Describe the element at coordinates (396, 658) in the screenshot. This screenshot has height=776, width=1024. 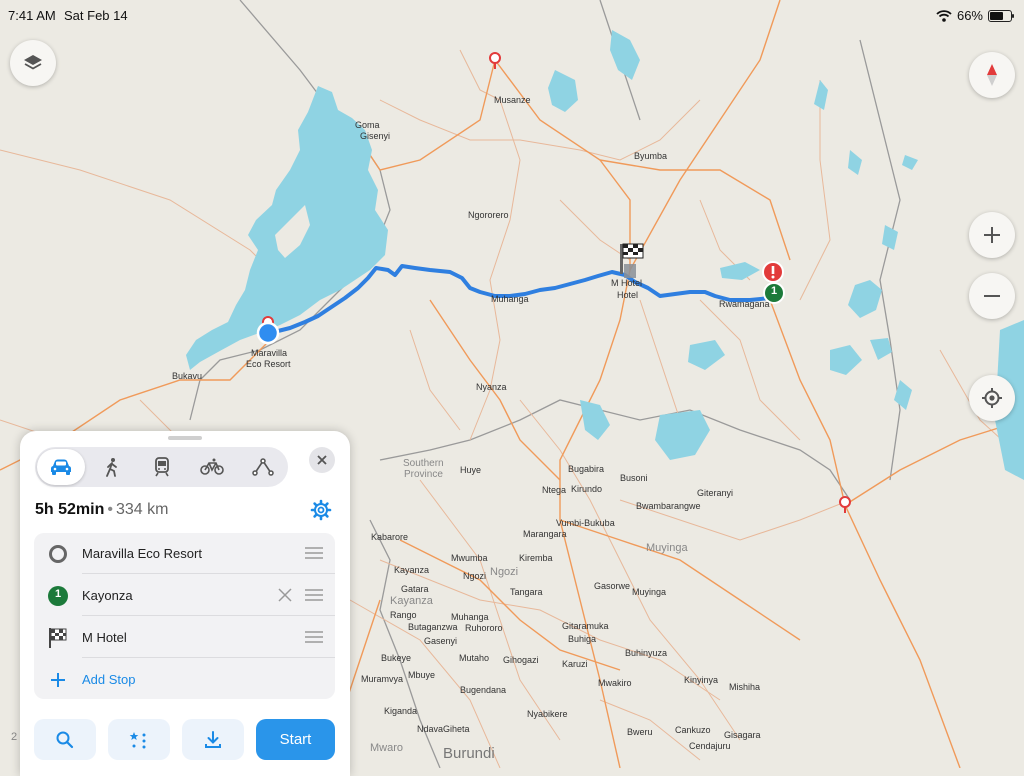
I see `label-bukeye: Bukeye` at that location.